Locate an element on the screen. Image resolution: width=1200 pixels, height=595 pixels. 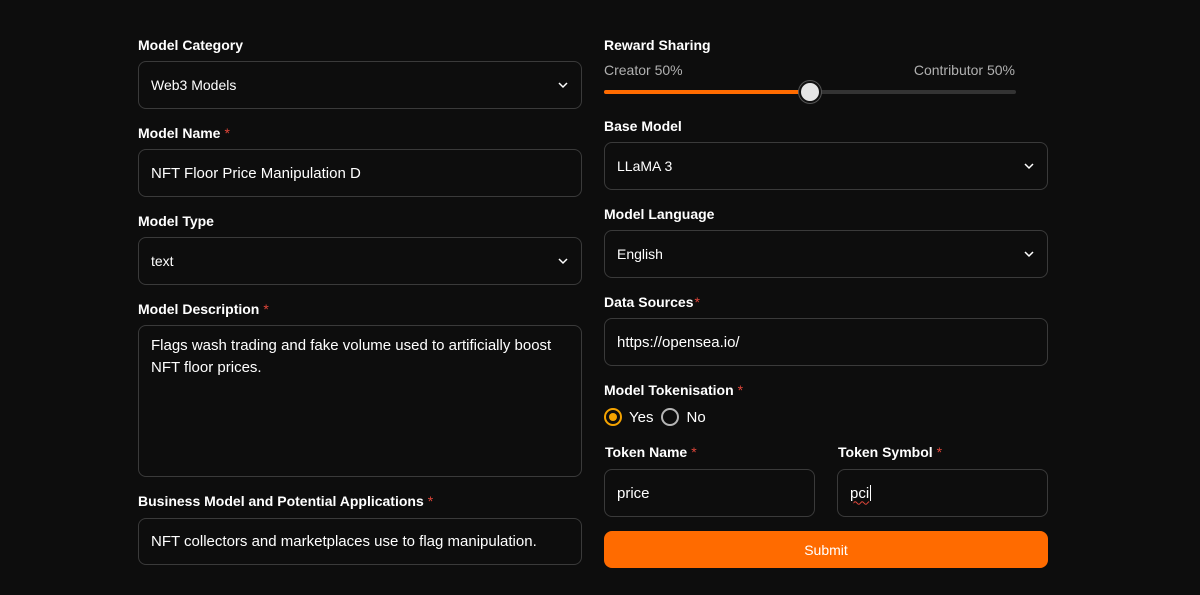
model-language-value: English is located at coordinates (640, 254).